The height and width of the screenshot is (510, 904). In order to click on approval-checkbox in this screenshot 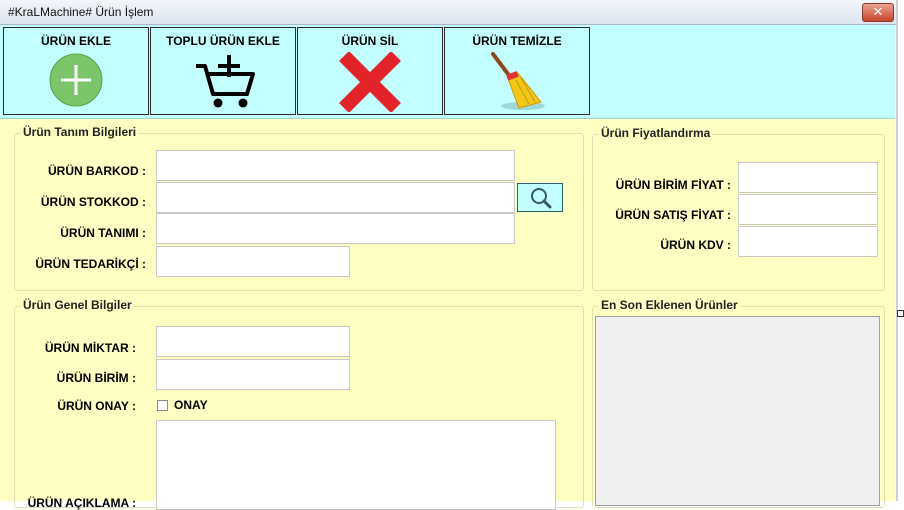, I will do `click(162, 405)`.